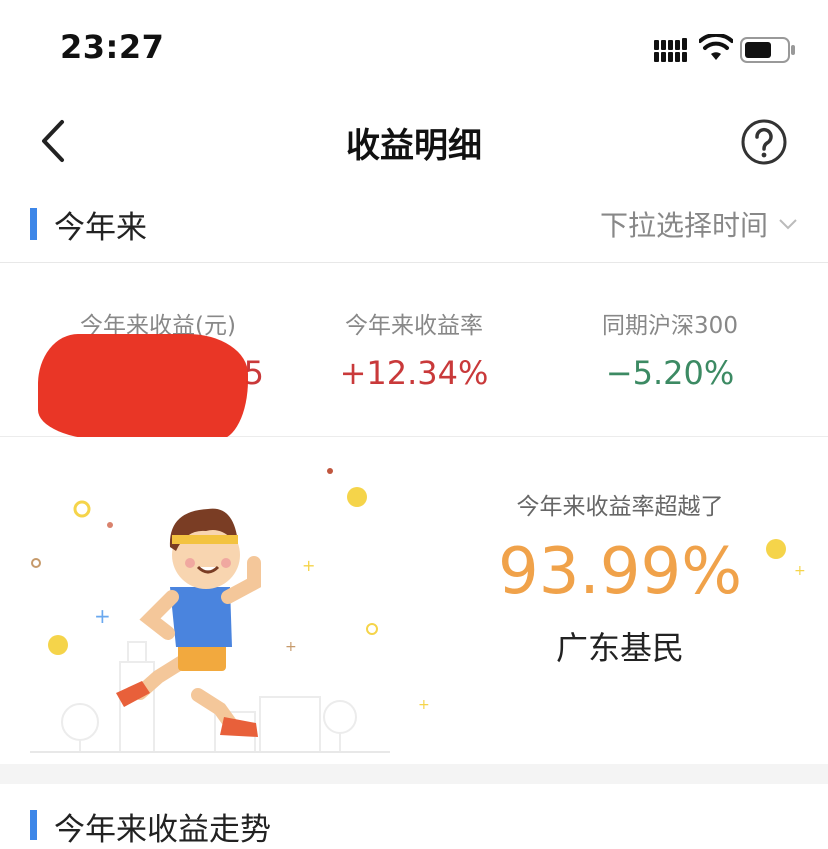 This screenshot has height=849, width=828. I want to click on time-picker-label: 下拉选择时间, so click(683, 225).